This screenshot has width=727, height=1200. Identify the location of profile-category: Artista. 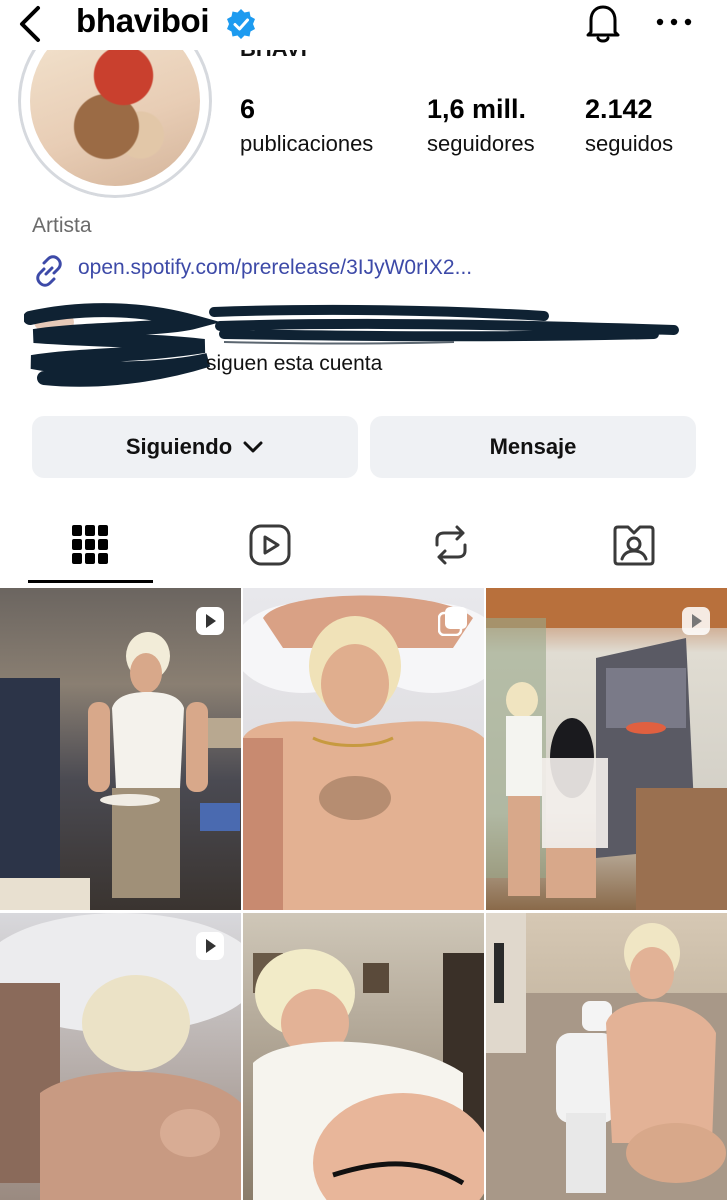
(62, 225).